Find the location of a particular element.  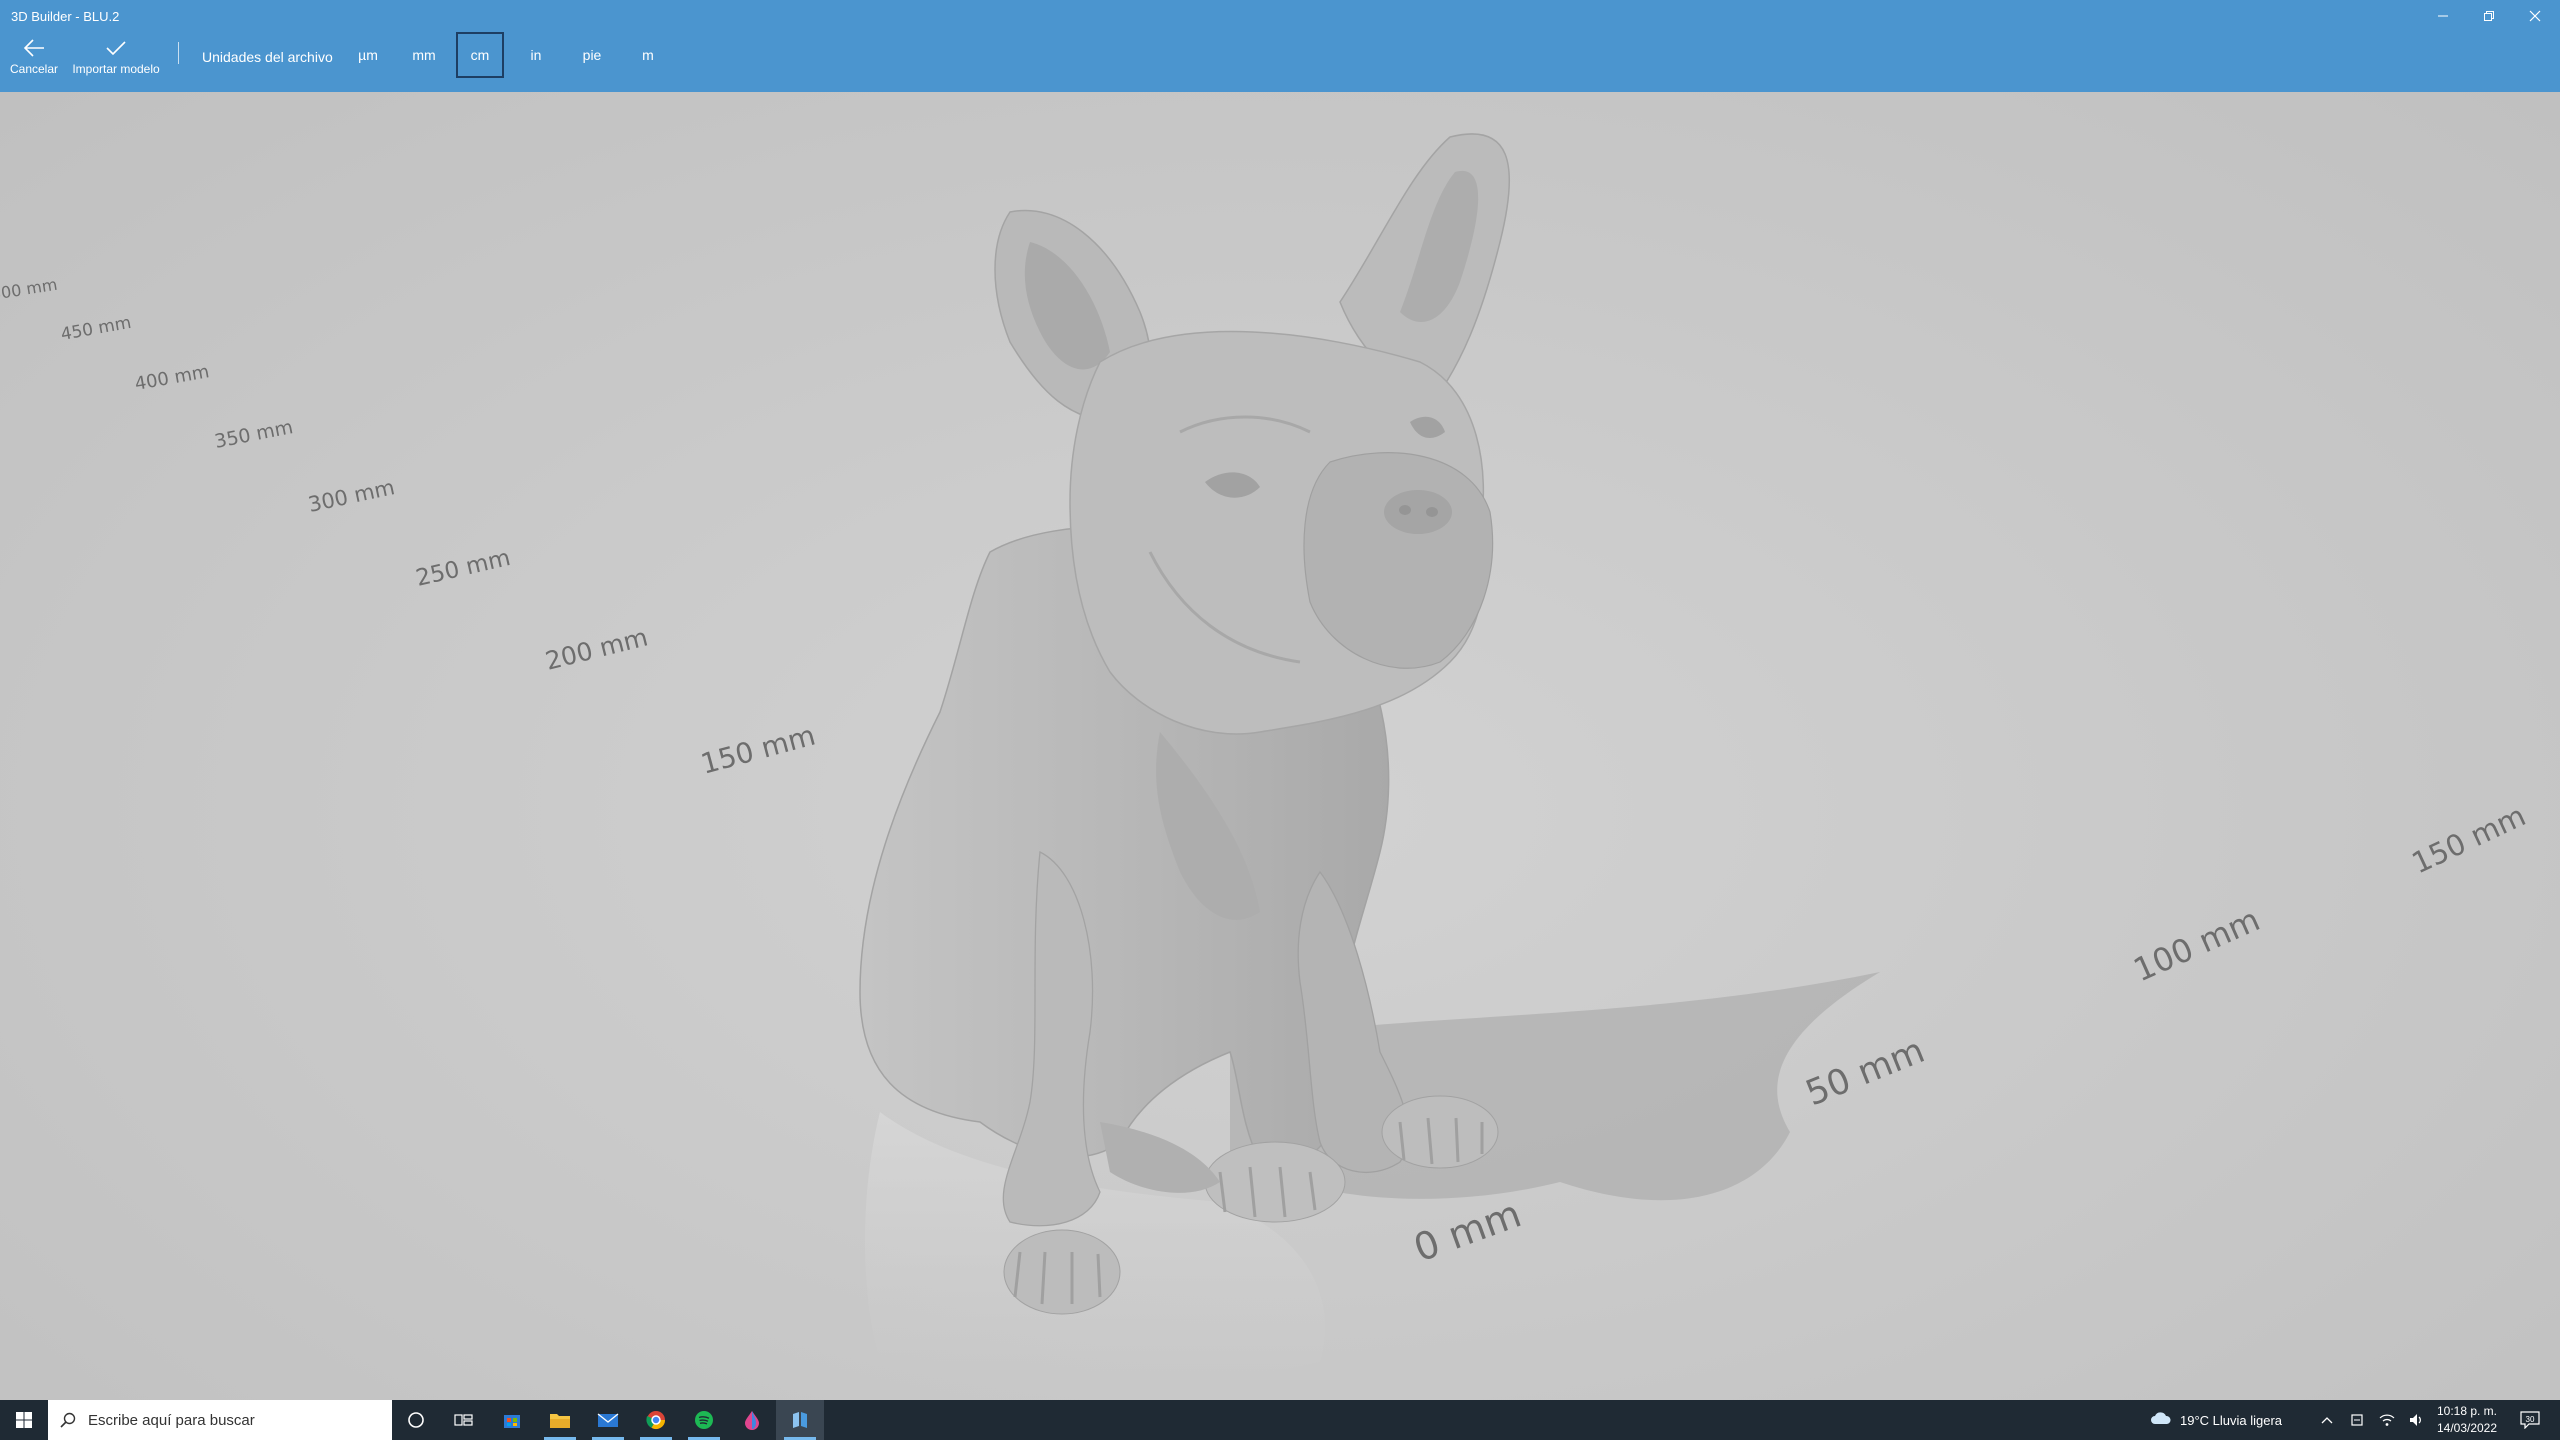

chevron-up-icon is located at coordinates (2327, 1420).